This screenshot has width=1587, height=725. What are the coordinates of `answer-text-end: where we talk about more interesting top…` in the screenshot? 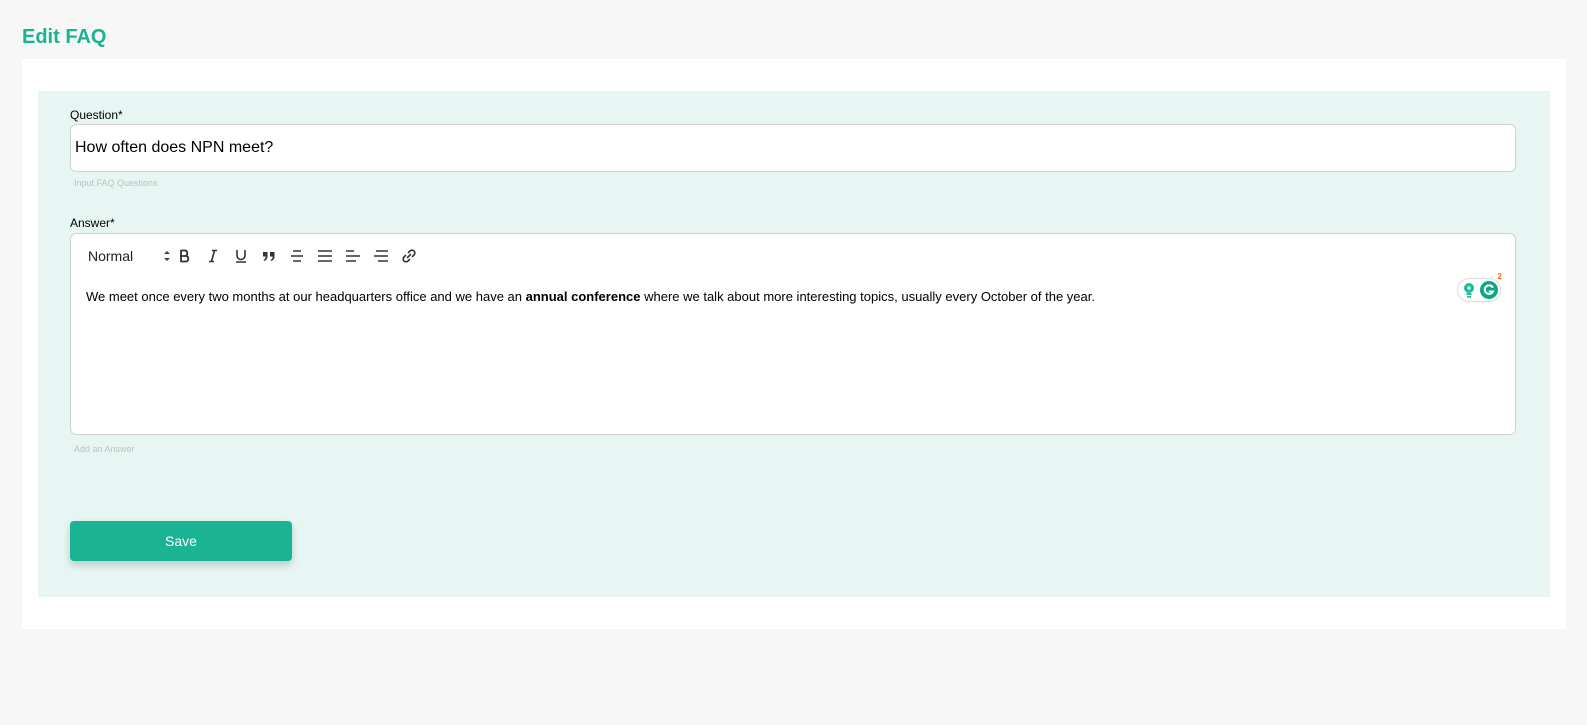 It's located at (867, 296).